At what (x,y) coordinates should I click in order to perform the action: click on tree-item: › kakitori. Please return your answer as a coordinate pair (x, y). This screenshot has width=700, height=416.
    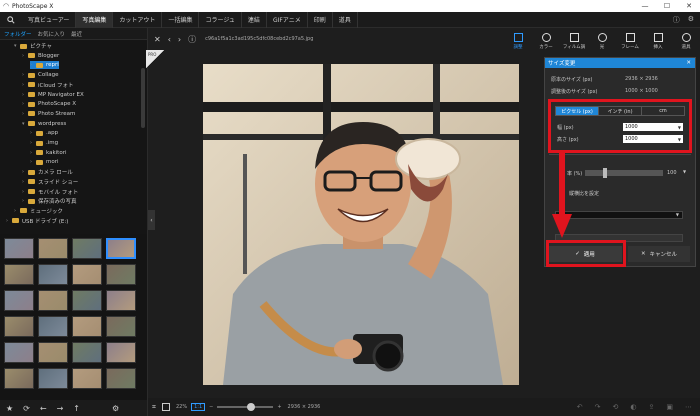
    Looking at the image, I should click on (48, 153).